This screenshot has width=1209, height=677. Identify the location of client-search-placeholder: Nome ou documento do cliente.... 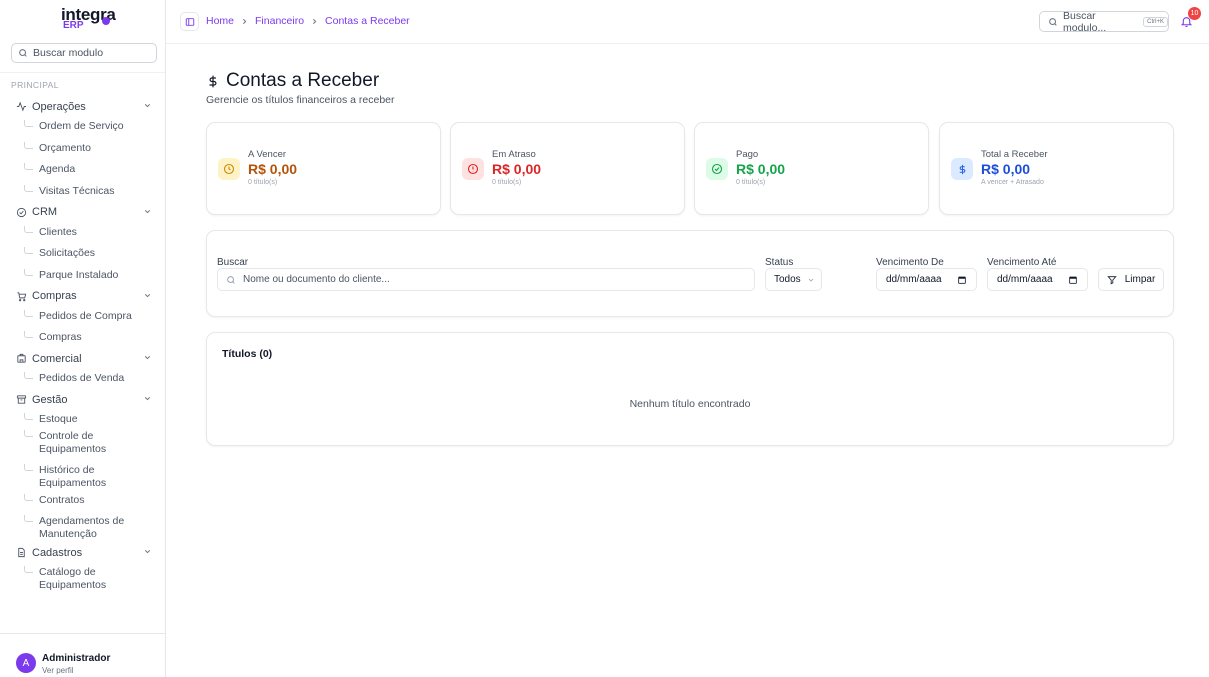
(316, 279).